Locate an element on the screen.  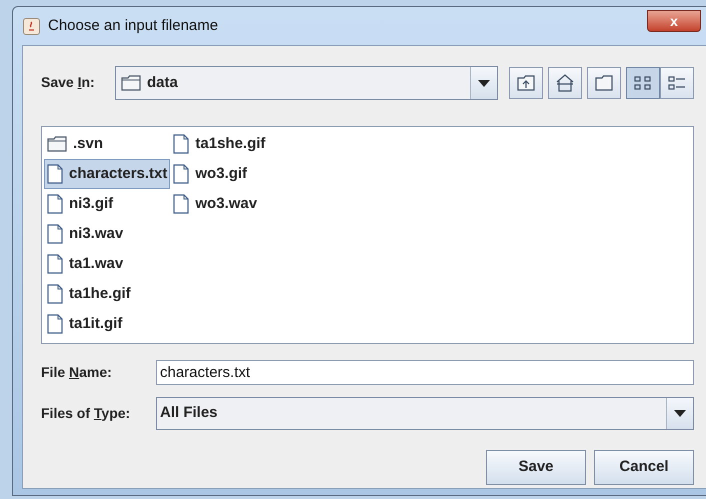
file-item: ni3.gif is located at coordinates (107, 204).